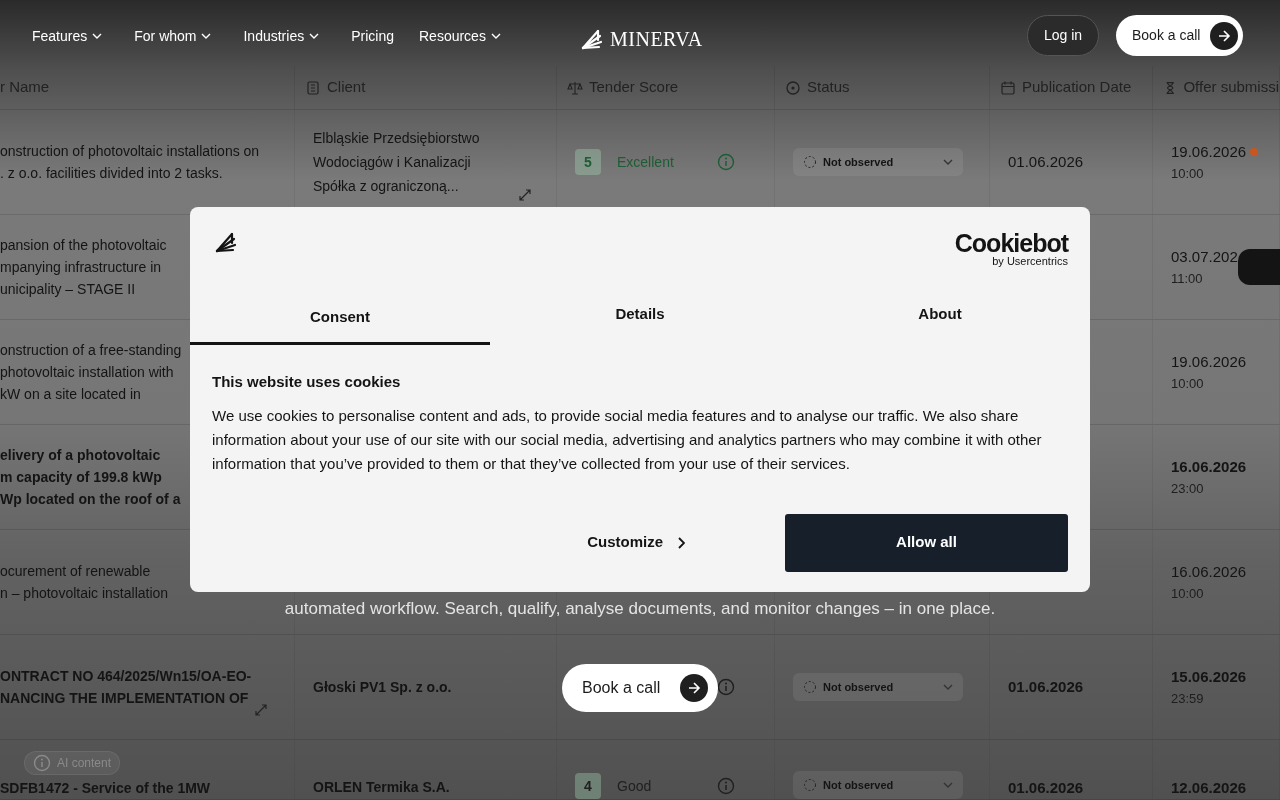 This screenshot has height=800, width=1280. I want to click on allow-all-button: Allow all, so click(926, 542).